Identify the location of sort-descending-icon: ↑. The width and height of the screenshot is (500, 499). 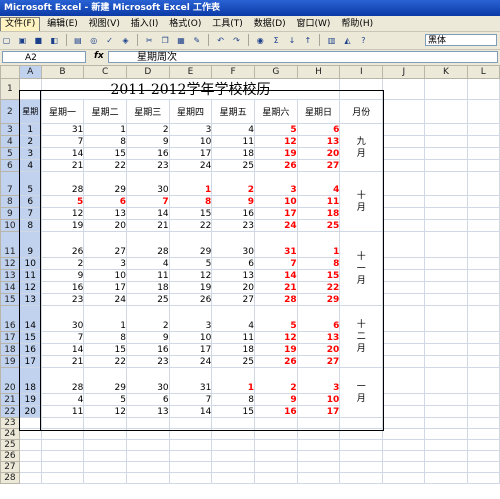
(307, 40).